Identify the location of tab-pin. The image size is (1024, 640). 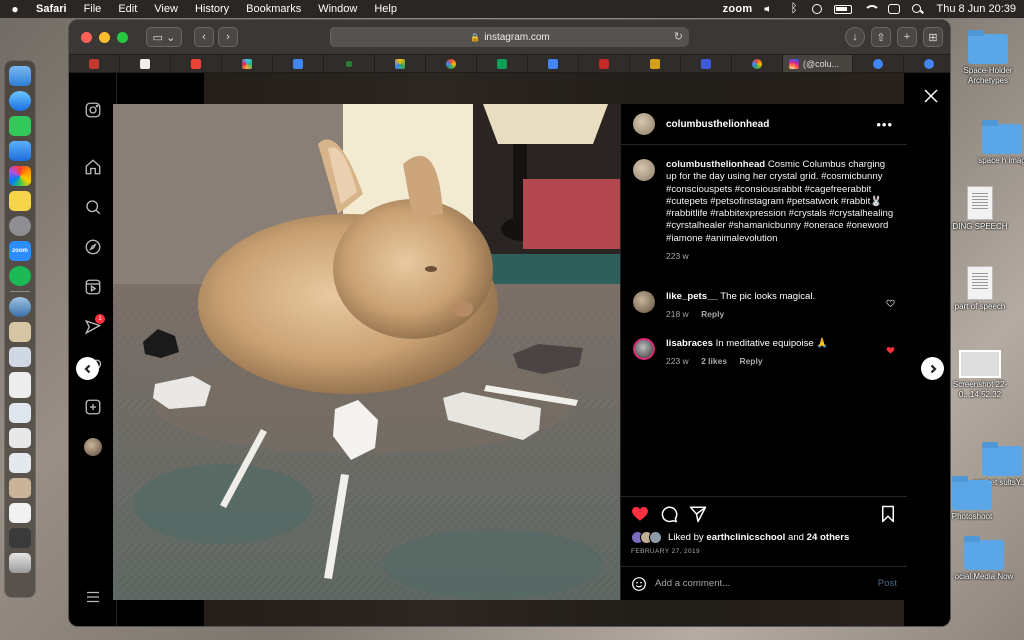
(145, 63).